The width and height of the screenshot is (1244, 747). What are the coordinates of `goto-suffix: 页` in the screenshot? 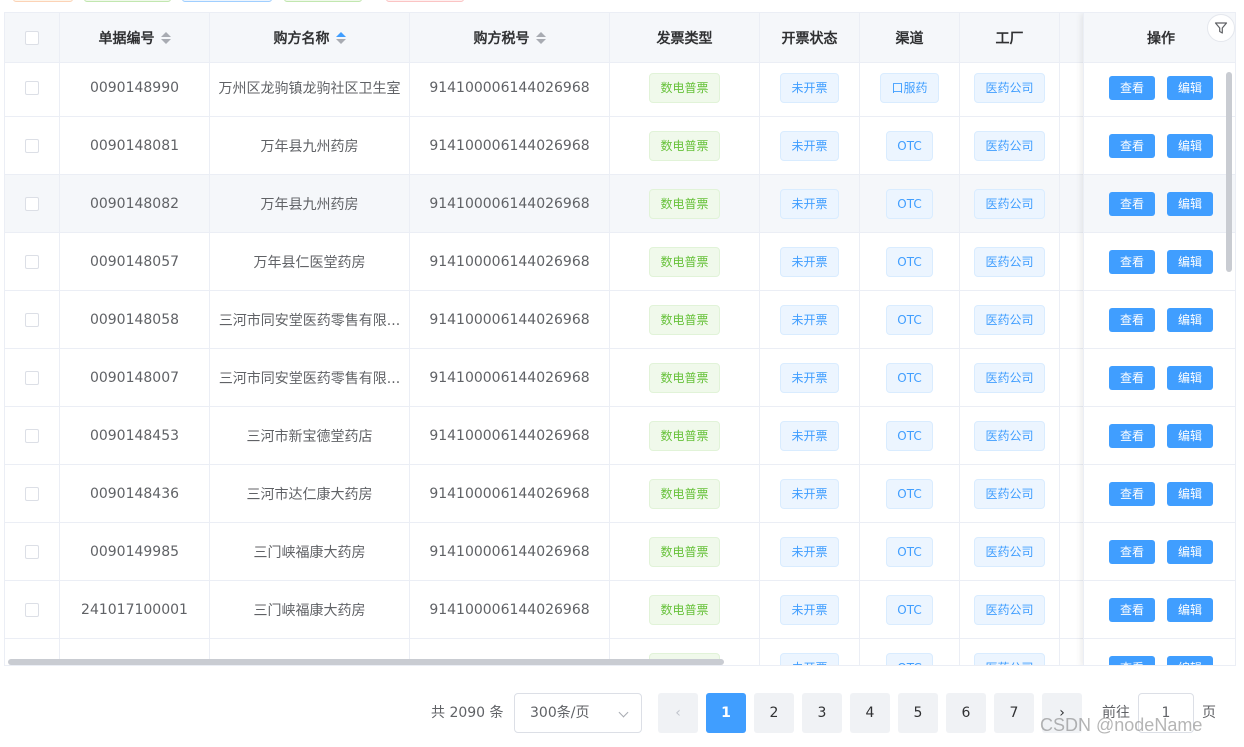 It's located at (1209, 713).